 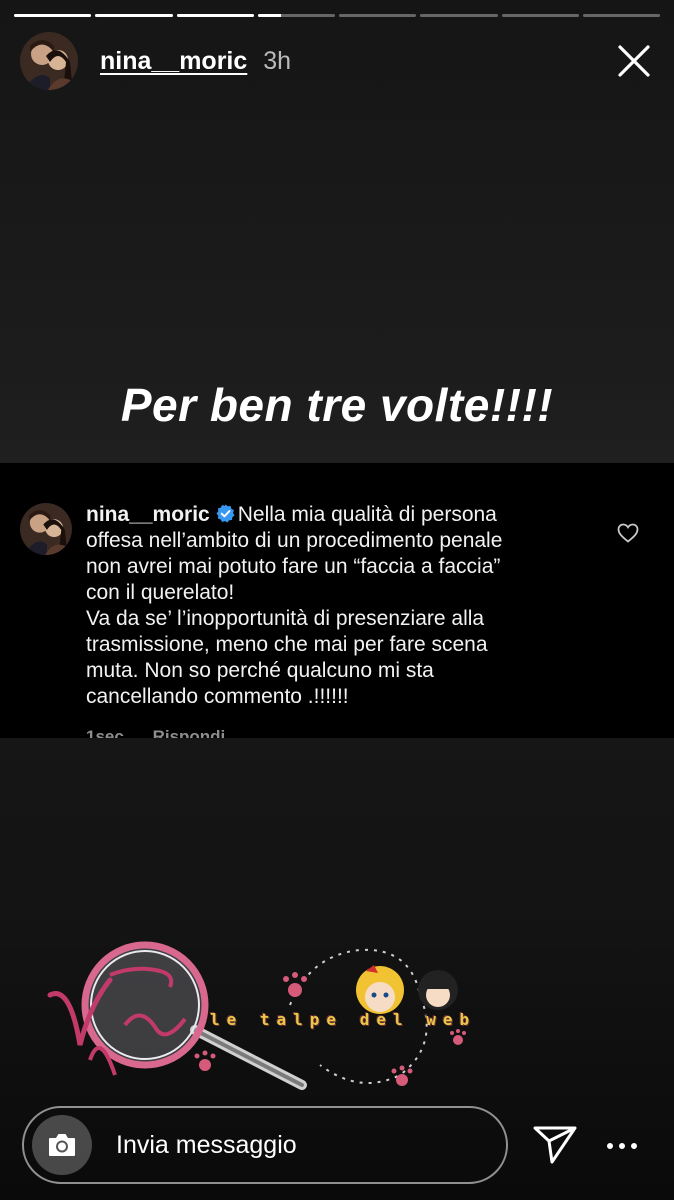 I want to click on comment-username: nina__moric, so click(x=148, y=514).